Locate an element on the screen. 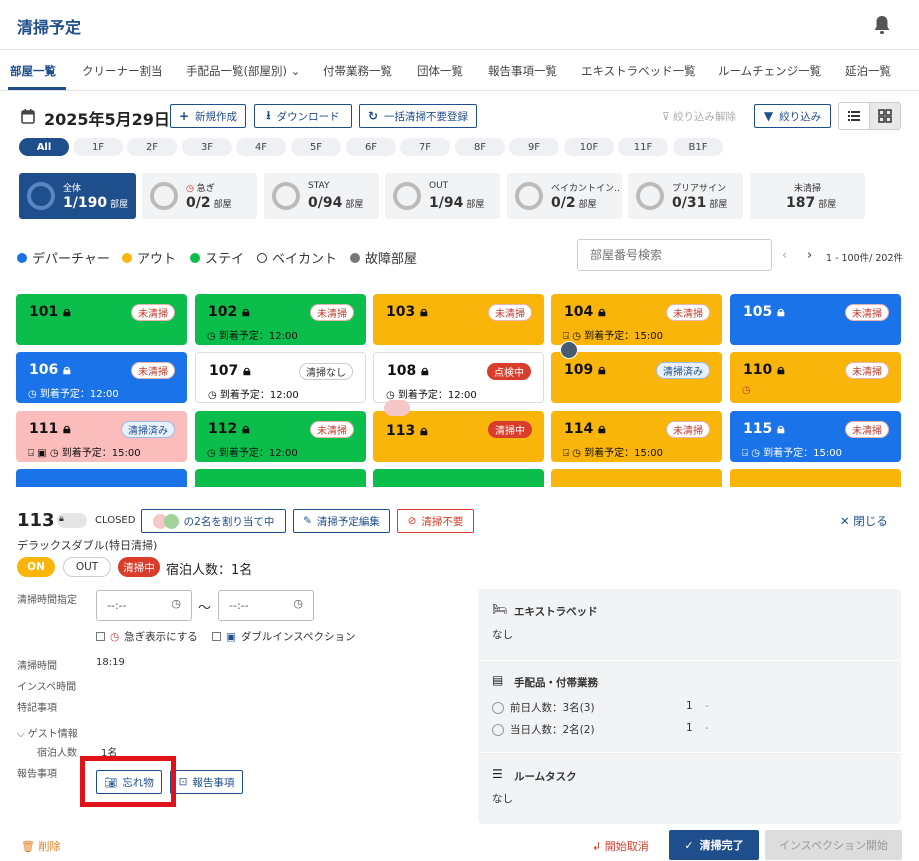  stat-card-preassign: プリアサイン 0/31 部屋 is located at coordinates (685, 196).